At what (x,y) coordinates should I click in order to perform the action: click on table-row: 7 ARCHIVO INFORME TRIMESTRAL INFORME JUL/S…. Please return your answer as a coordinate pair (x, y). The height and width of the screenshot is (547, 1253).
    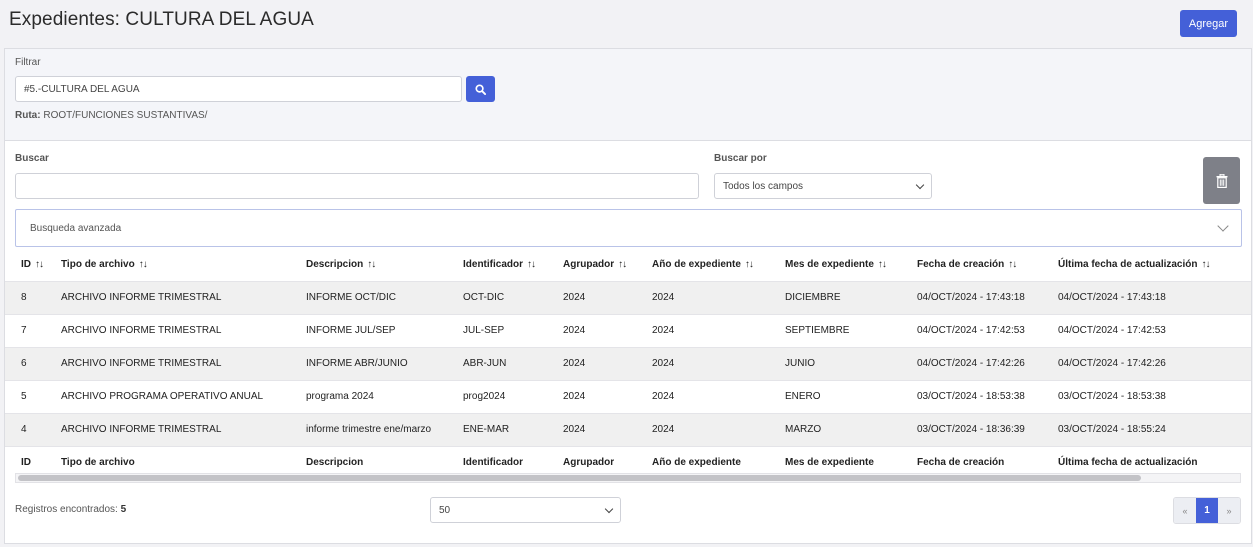
    Looking at the image, I should click on (628, 330).